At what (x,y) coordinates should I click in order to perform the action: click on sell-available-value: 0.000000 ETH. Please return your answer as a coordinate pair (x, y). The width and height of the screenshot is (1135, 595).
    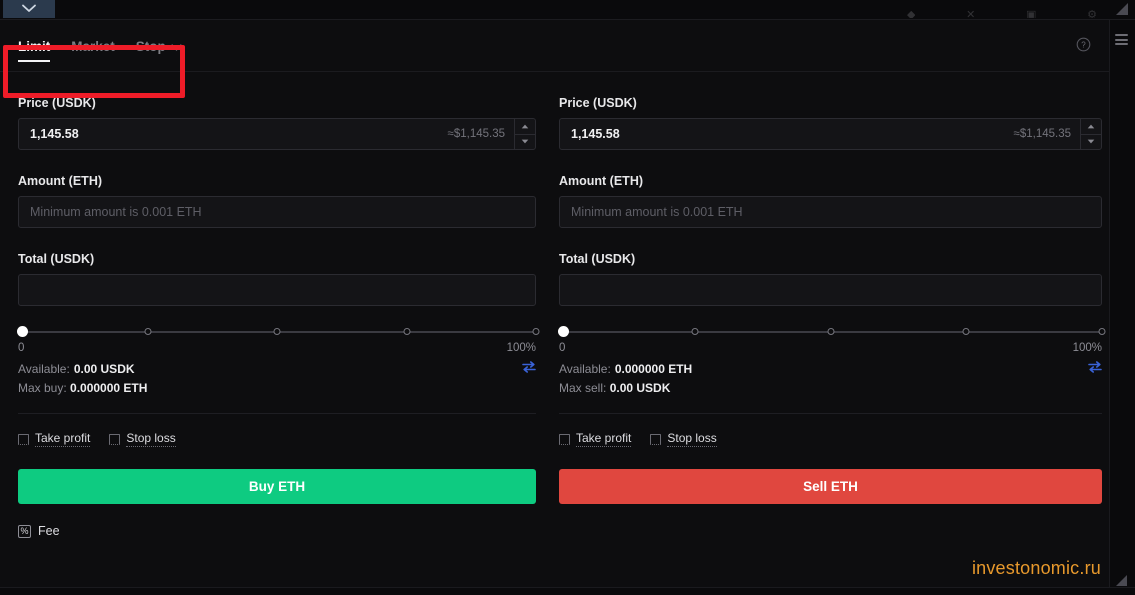
    Looking at the image, I should click on (653, 368).